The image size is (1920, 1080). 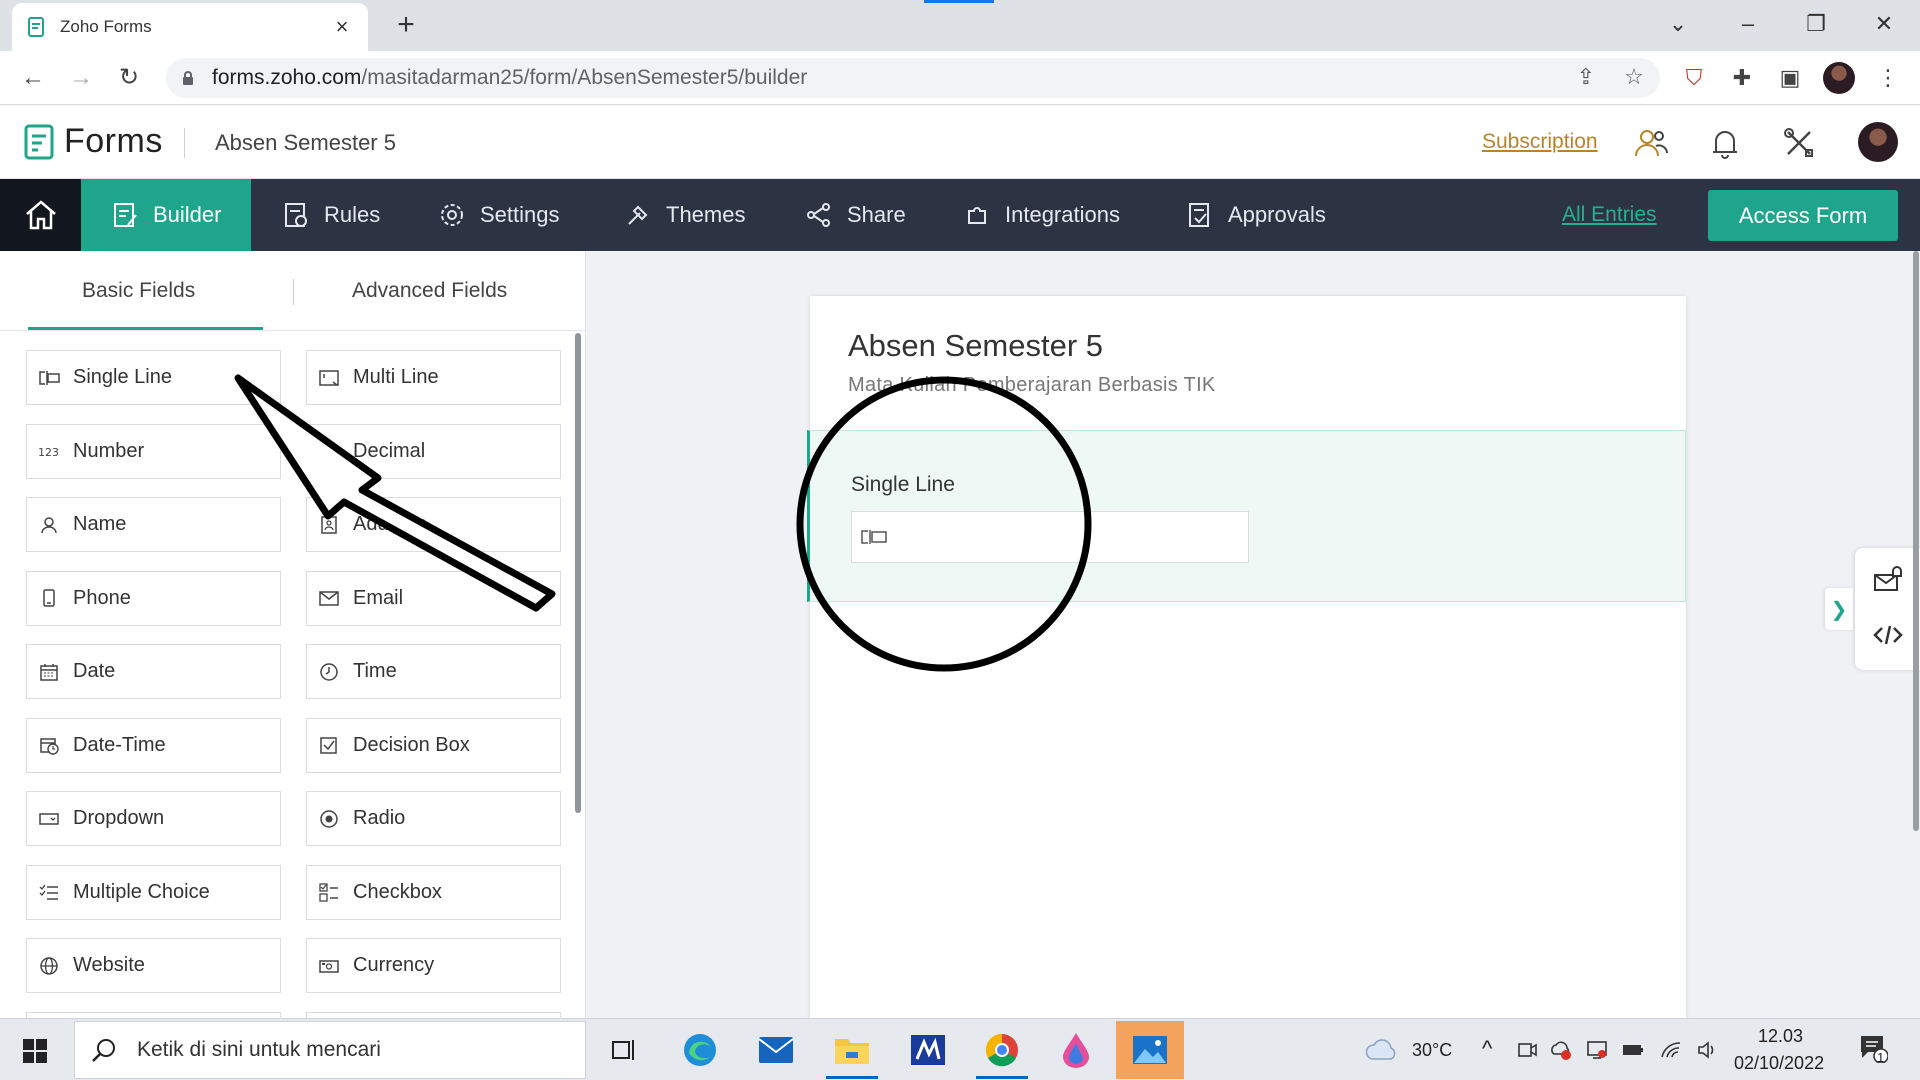 I want to click on users-icon, so click(x=1651, y=143).